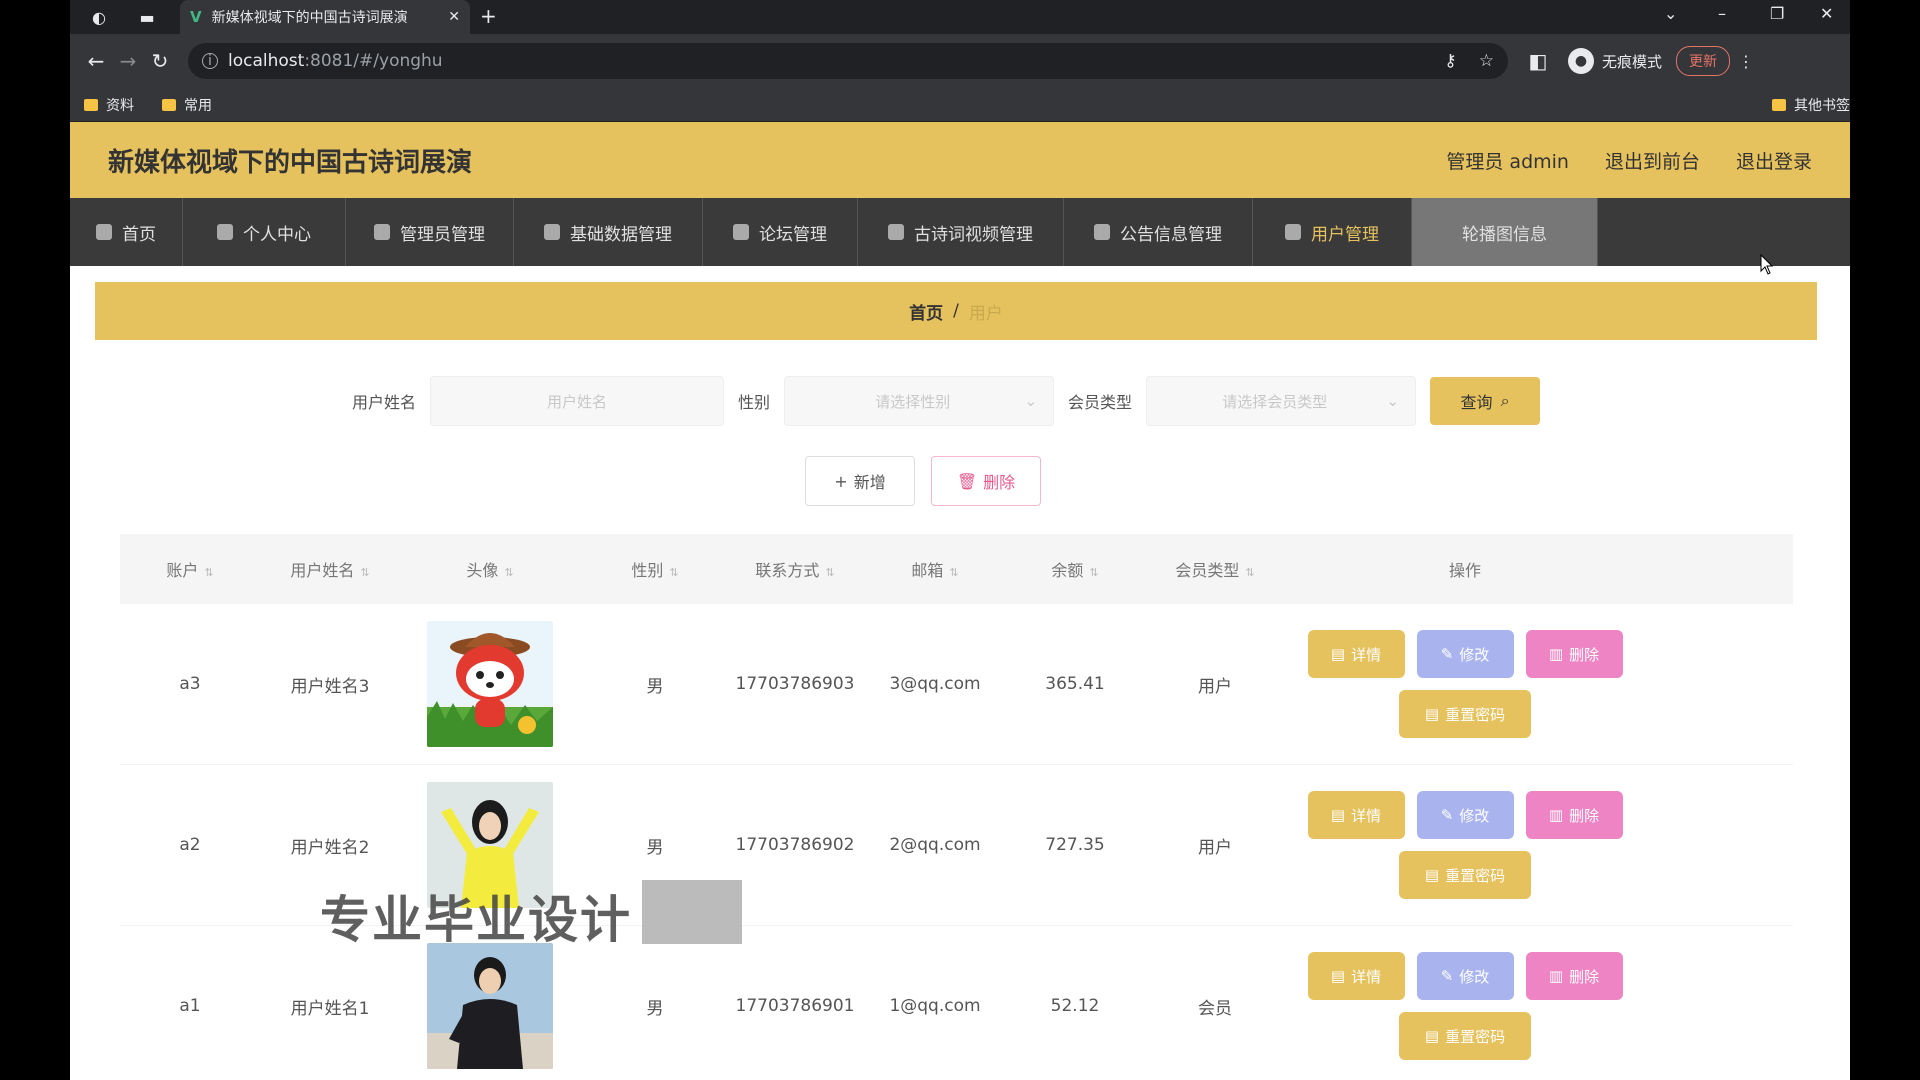  What do you see at coordinates (1538, 61) in the screenshot?
I see `side-panel-icon: ◧` at bounding box center [1538, 61].